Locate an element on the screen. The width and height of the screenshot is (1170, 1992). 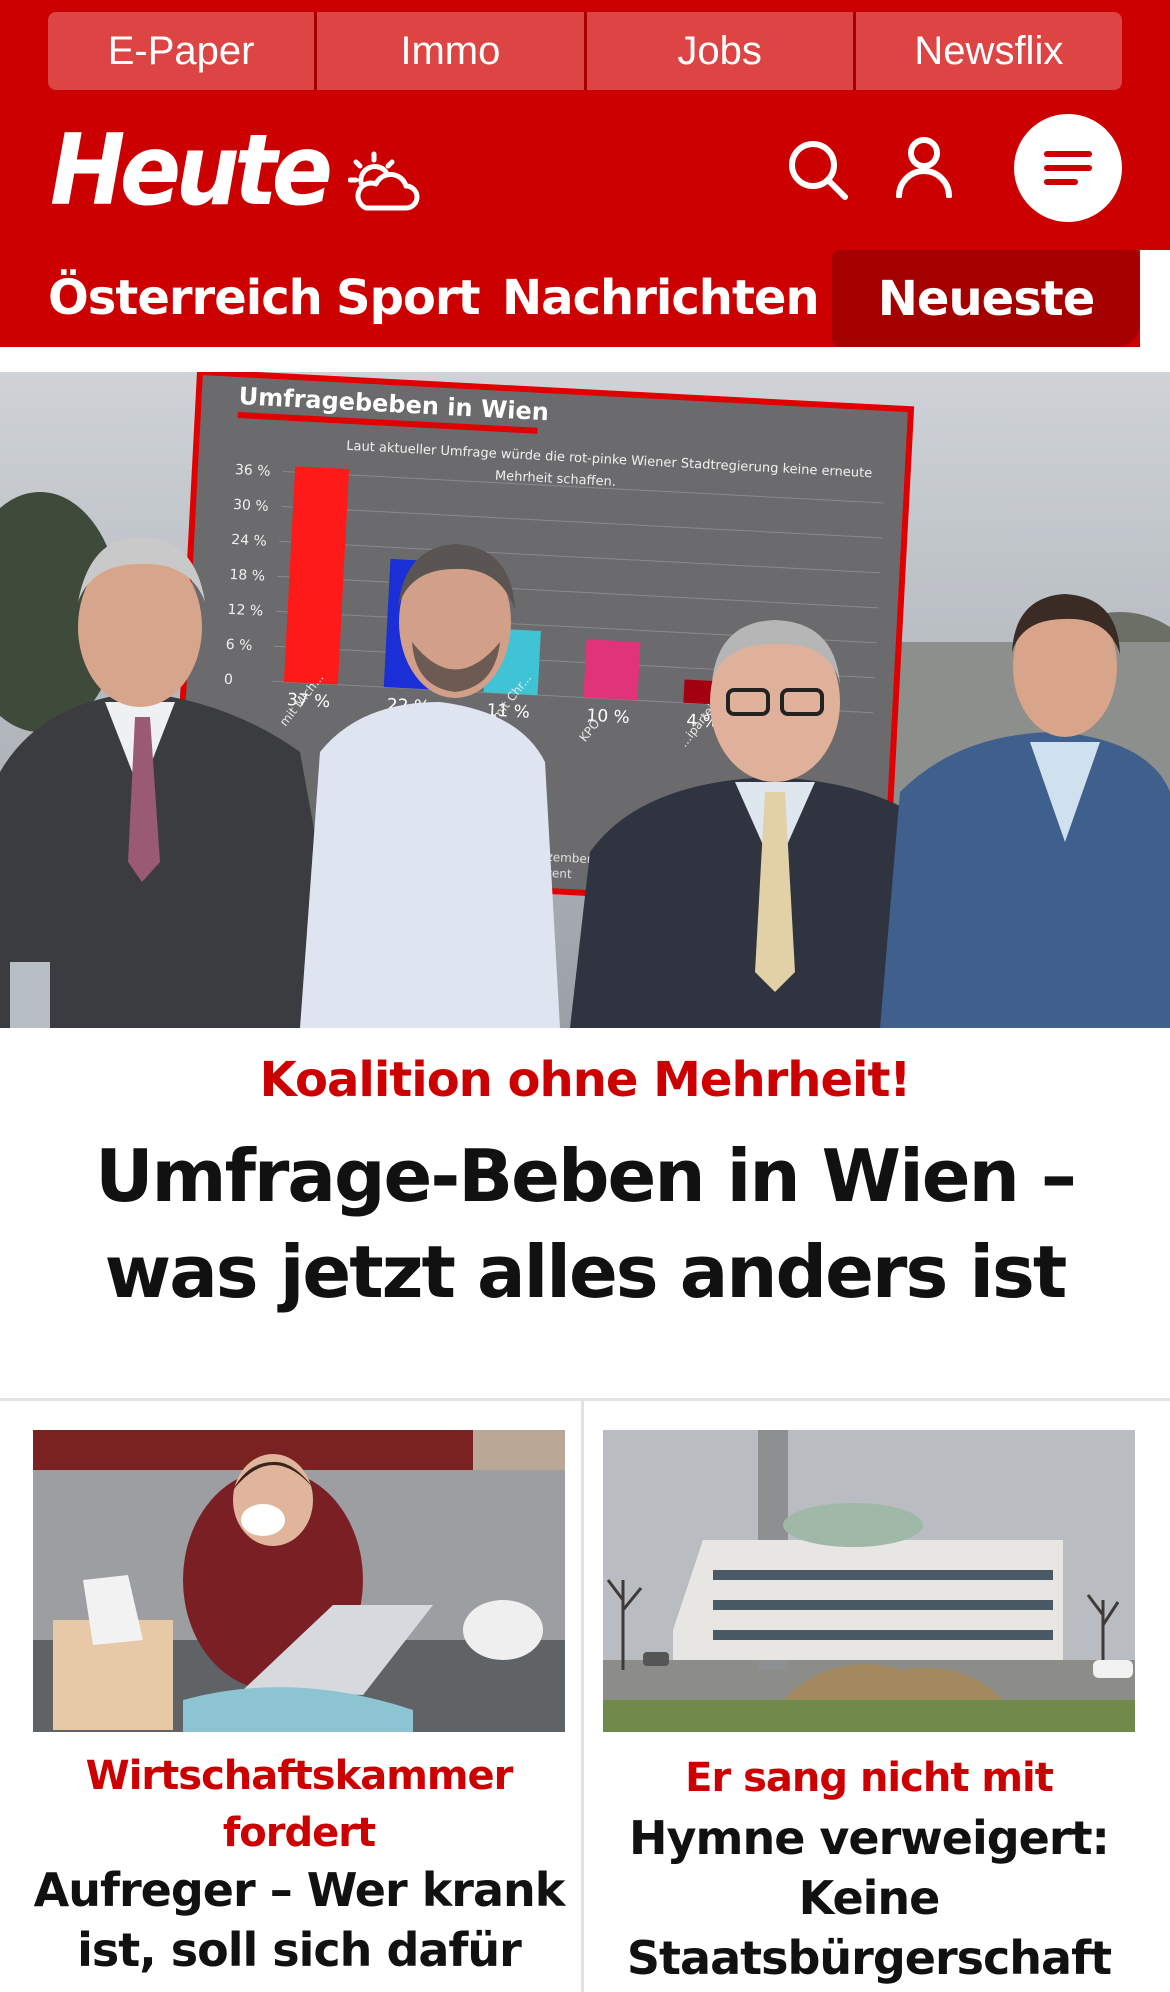
nav-edge is located at coordinates (1155, 298).